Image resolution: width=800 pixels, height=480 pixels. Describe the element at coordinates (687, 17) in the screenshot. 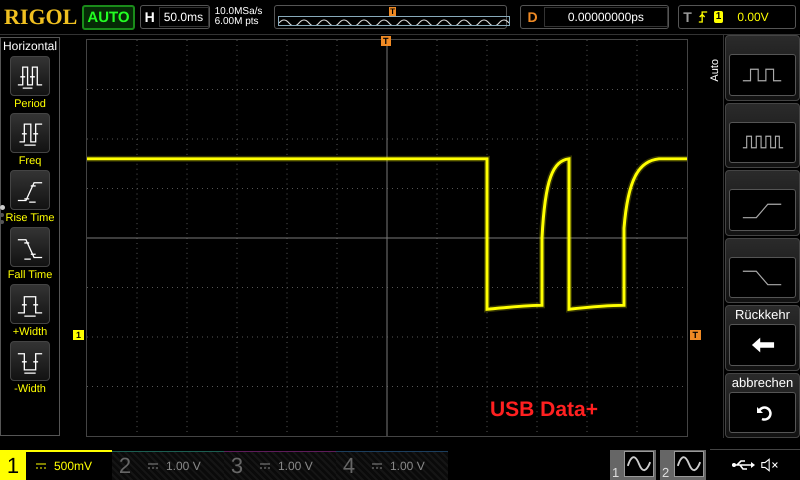

I see `trigger-label: T` at that location.